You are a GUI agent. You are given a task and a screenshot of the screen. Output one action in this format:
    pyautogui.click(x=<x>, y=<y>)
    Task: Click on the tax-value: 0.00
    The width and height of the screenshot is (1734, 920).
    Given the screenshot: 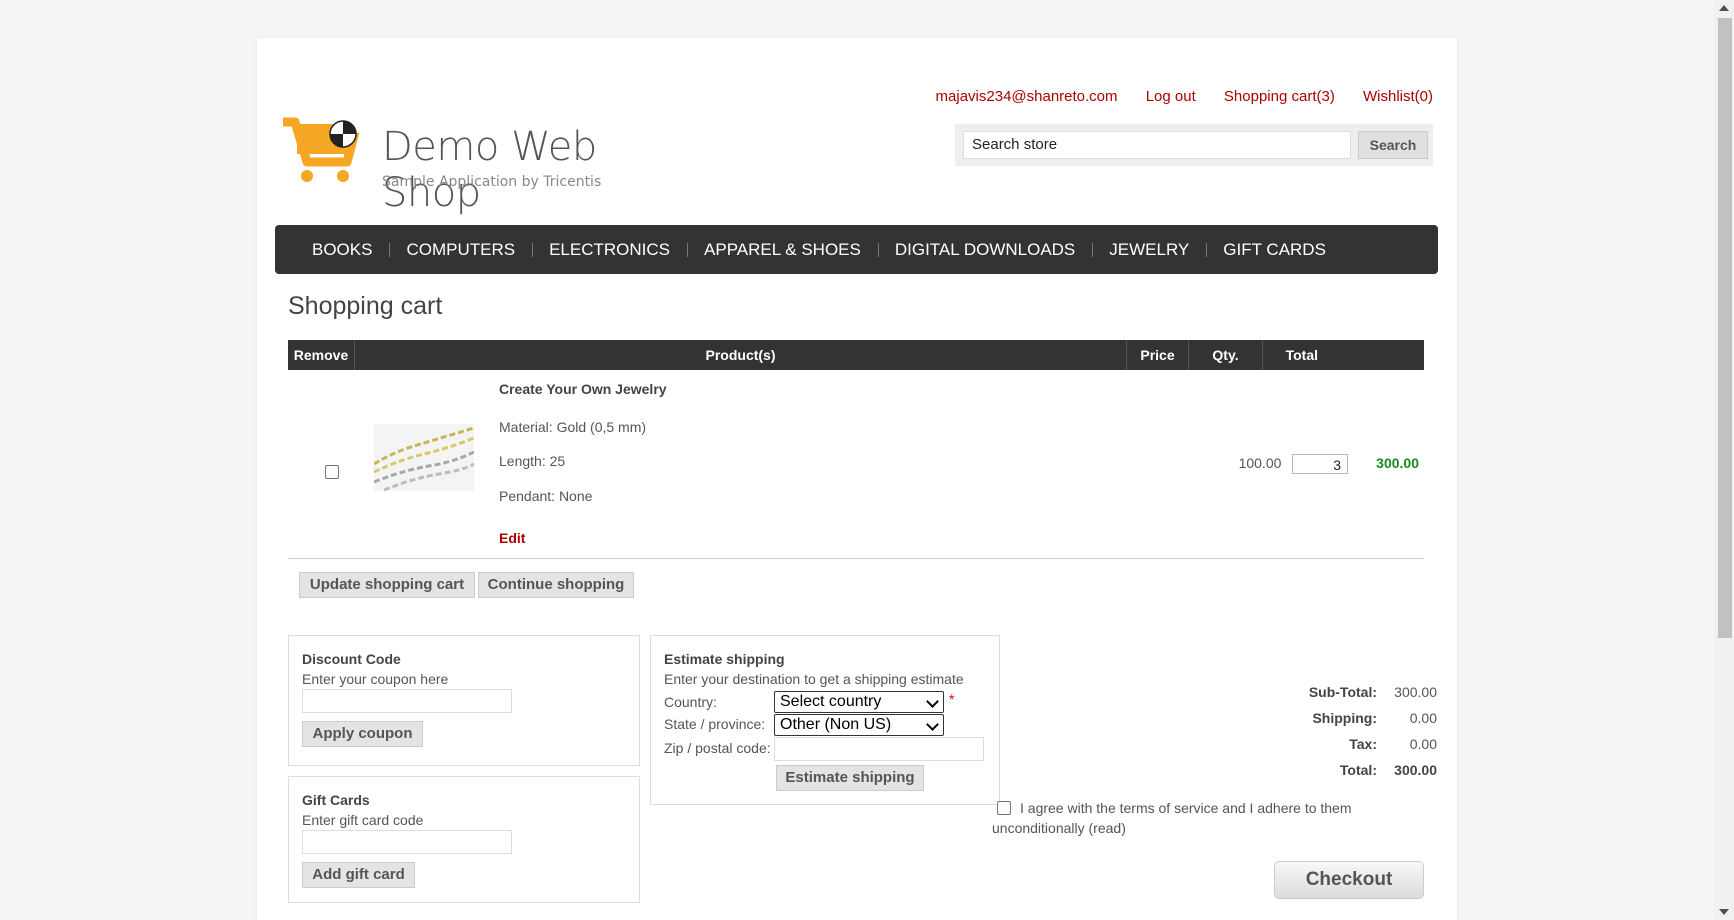 What is the action you would take?
    pyautogui.click(x=1423, y=744)
    